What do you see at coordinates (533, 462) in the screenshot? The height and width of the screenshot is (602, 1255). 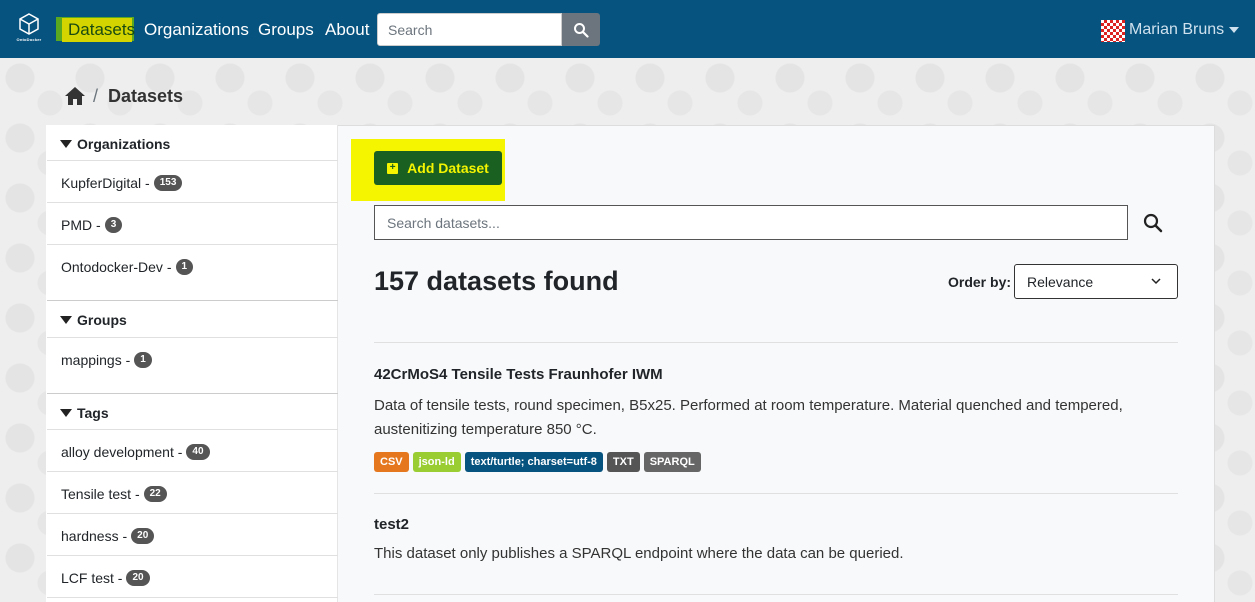 I see `format-badge: text/turtle; charset=utf-8` at bounding box center [533, 462].